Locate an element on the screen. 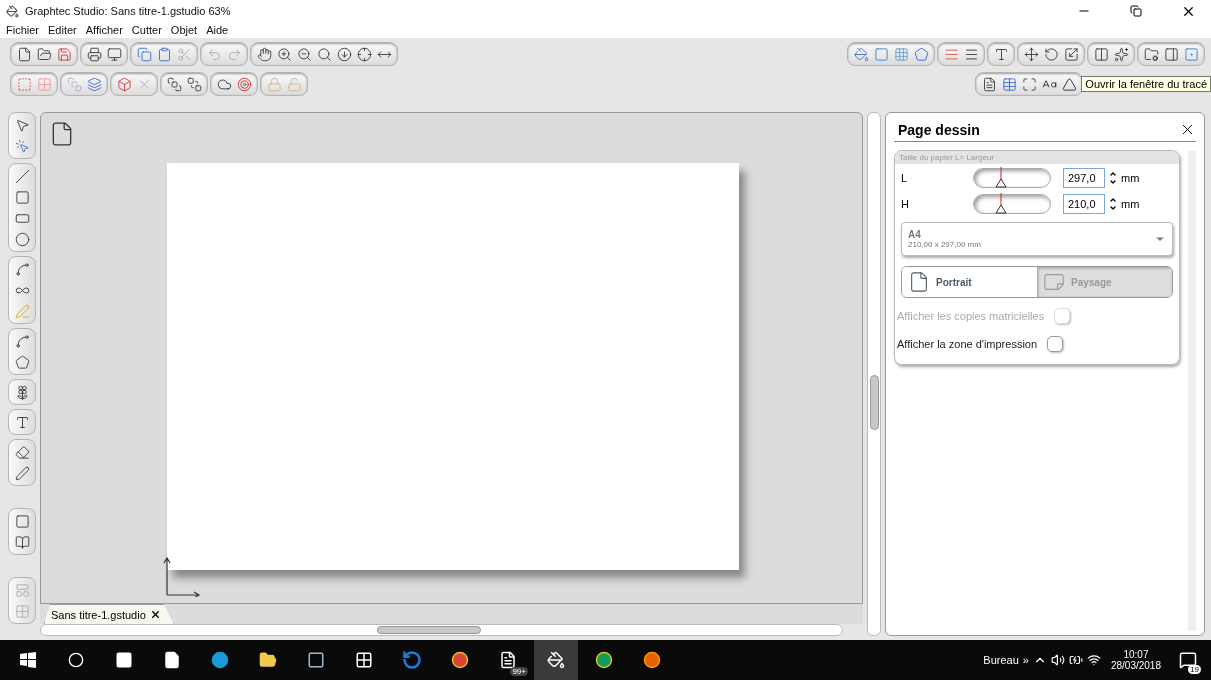 Image resolution: width=1211 pixels, height=680 pixels. dimension-input: 210,0 is located at coordinates (1084, 204).